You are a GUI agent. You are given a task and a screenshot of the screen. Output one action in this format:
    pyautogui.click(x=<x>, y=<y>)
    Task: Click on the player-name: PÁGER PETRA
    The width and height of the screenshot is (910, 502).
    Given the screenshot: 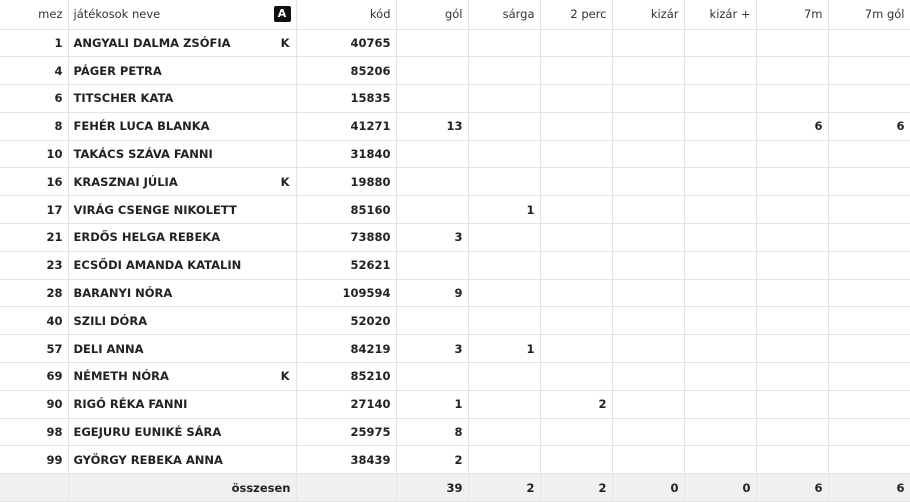 What is the action you would take?
    pyautogui.click(x=118, y=71)
    